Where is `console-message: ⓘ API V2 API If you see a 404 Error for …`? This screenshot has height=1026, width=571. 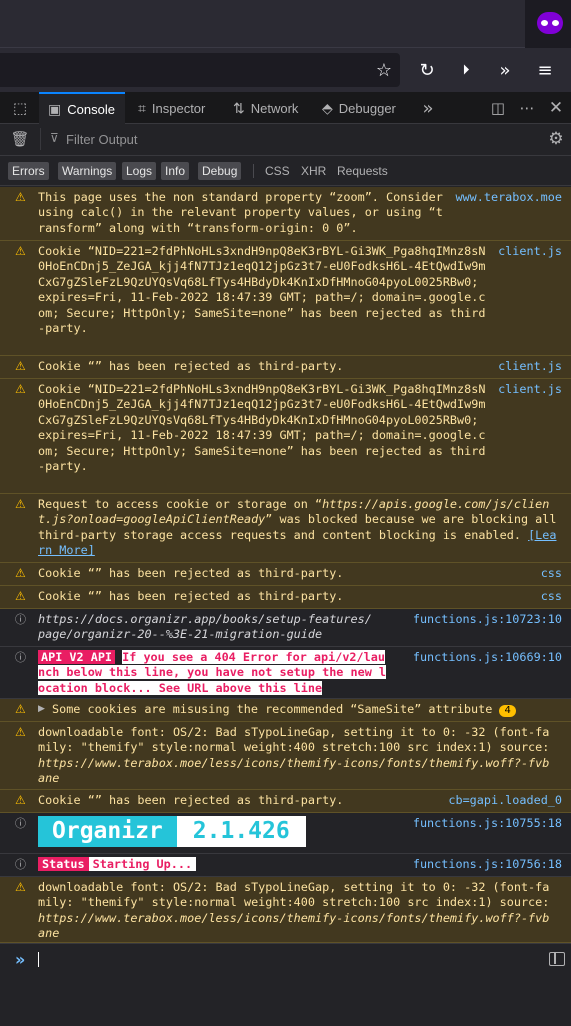 console-message: ⓘ API V2 API If you see a 404 Error for … is located at coordinates (285, 673).